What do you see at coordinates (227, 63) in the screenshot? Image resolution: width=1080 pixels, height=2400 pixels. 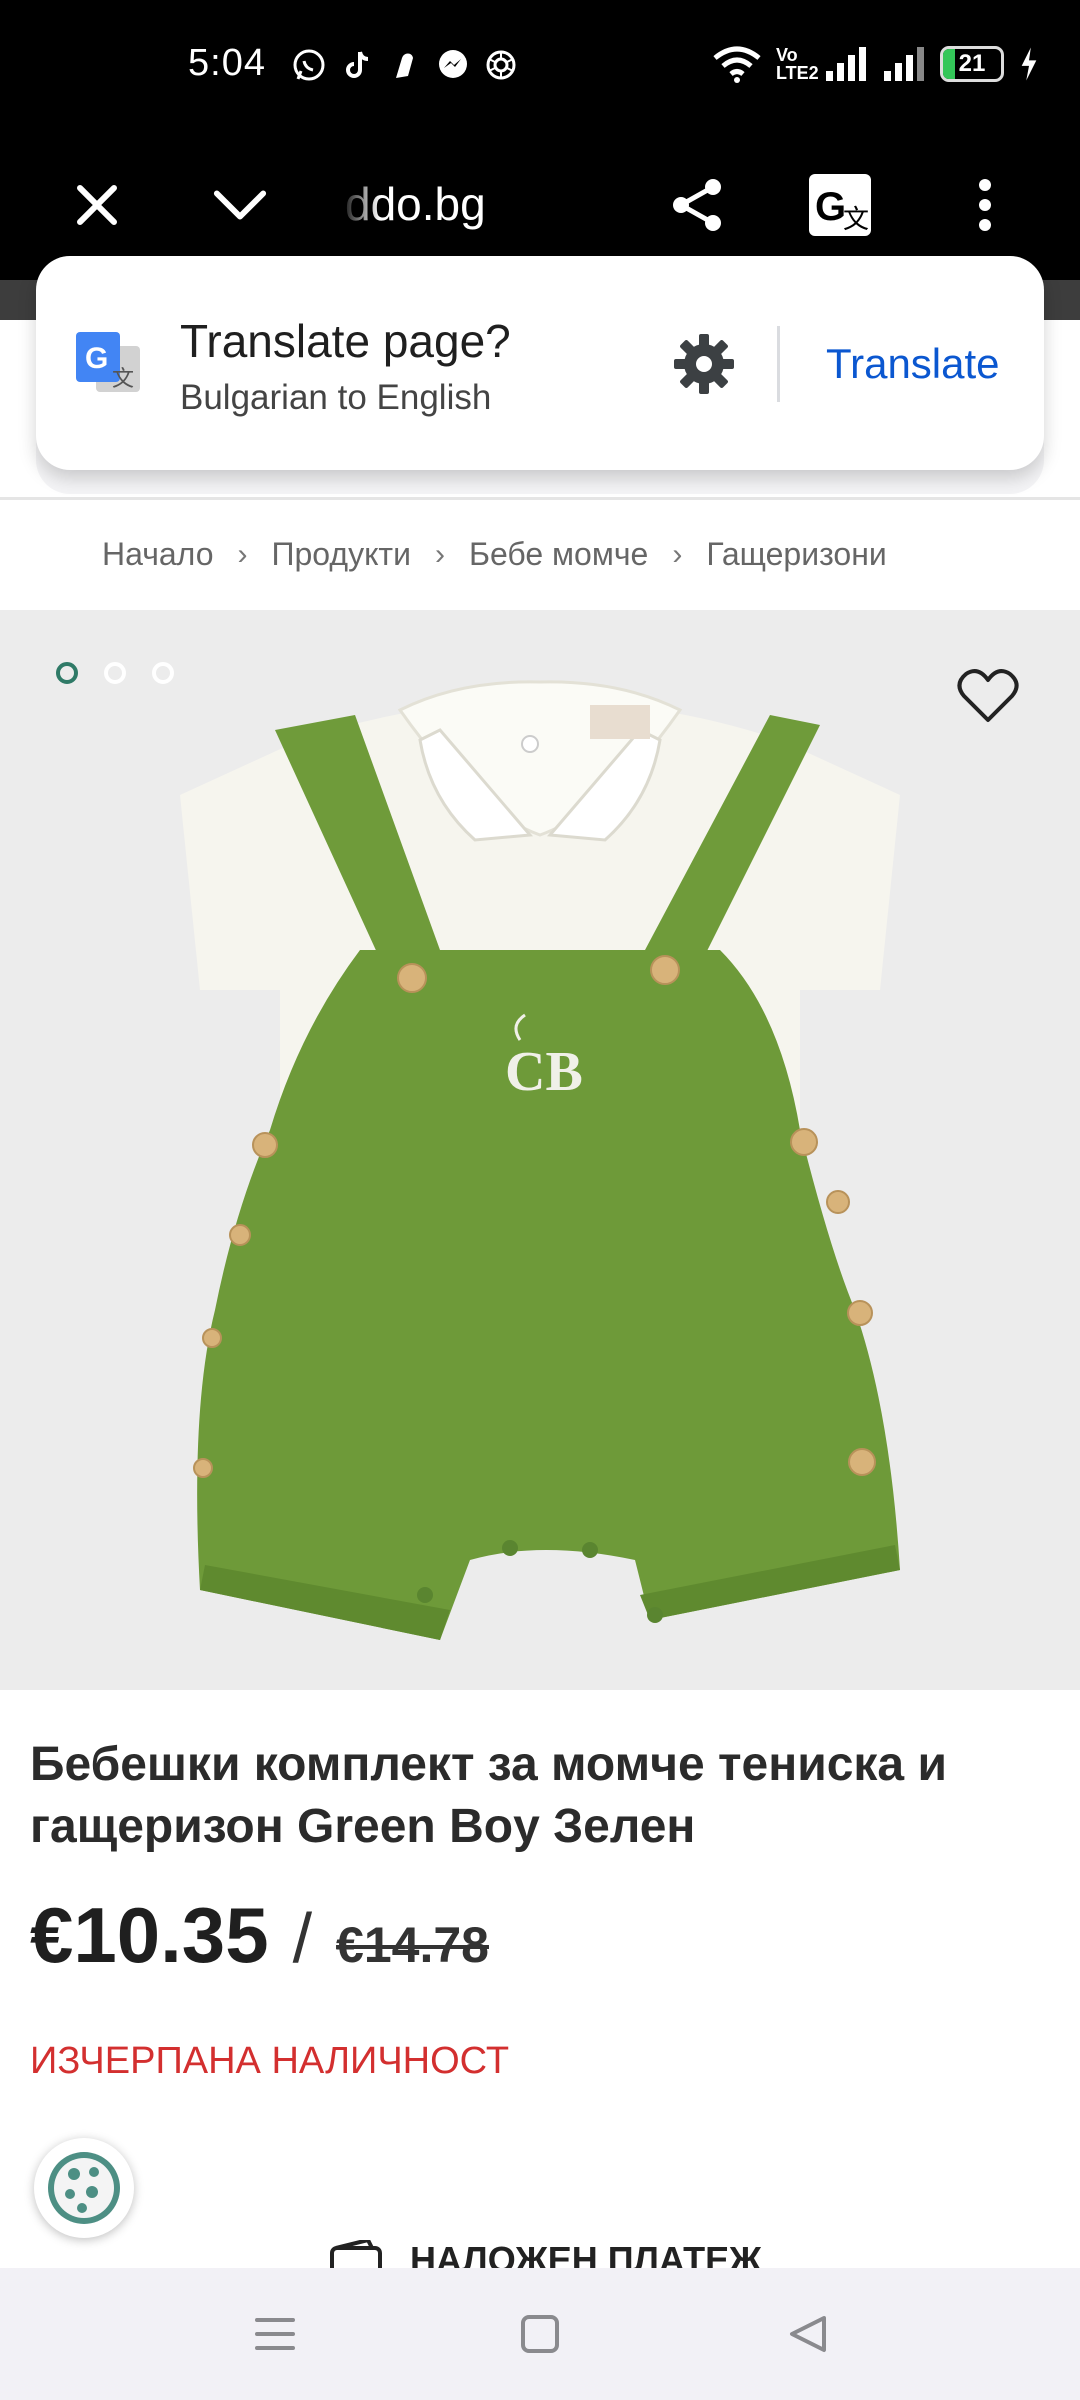 I see `status-time: 5:04` at bounding box center [227, 63].